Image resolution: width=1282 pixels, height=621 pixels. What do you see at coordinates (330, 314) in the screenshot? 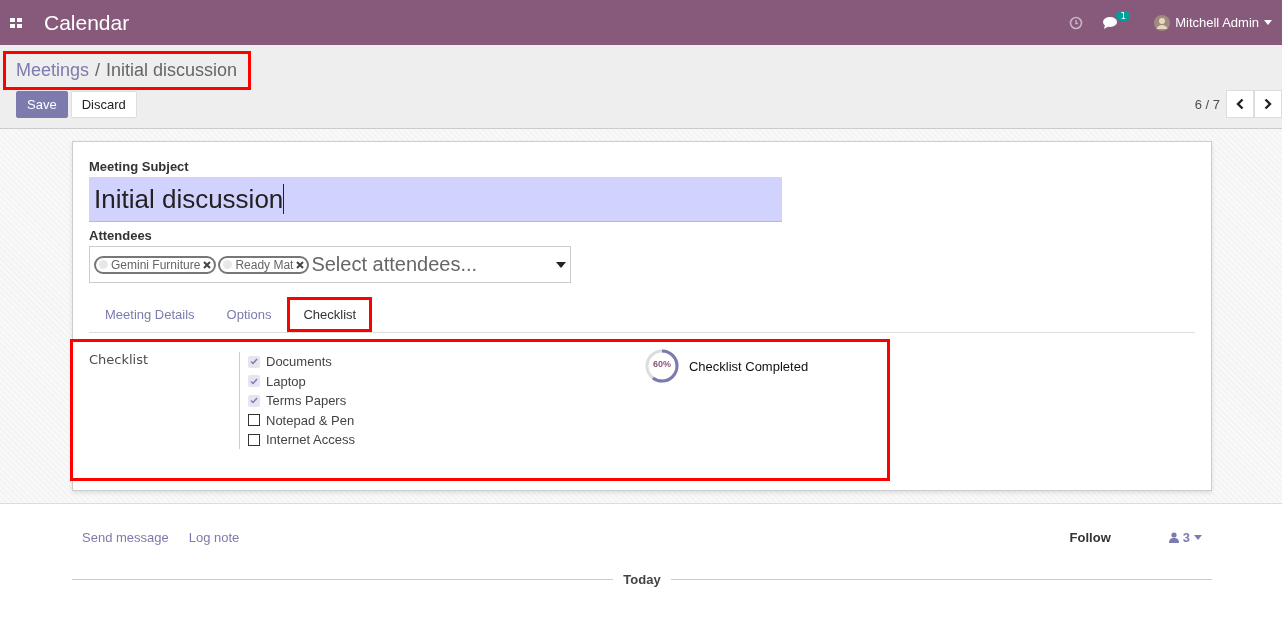
I see `tab: Checklist` at bounding box center [330, 314].